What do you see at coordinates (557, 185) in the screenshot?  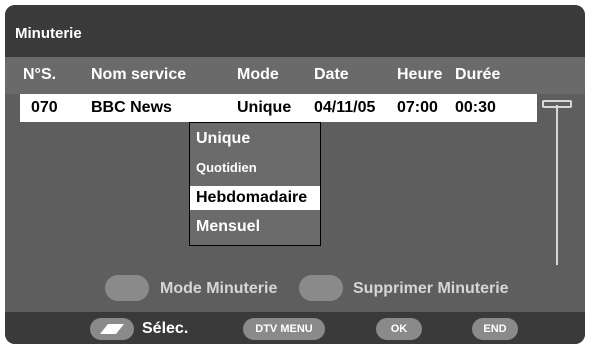 I see `scrollbar-track` at bounding box center [557, 185].